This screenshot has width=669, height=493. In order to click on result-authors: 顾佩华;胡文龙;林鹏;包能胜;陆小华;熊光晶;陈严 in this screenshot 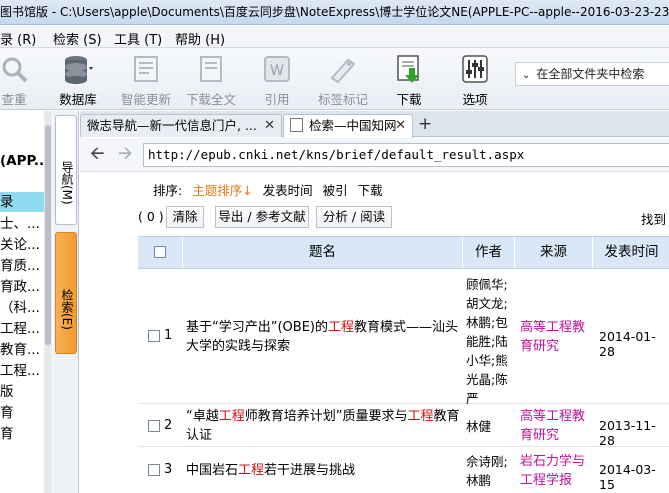, I will do `click(489, 341)`.